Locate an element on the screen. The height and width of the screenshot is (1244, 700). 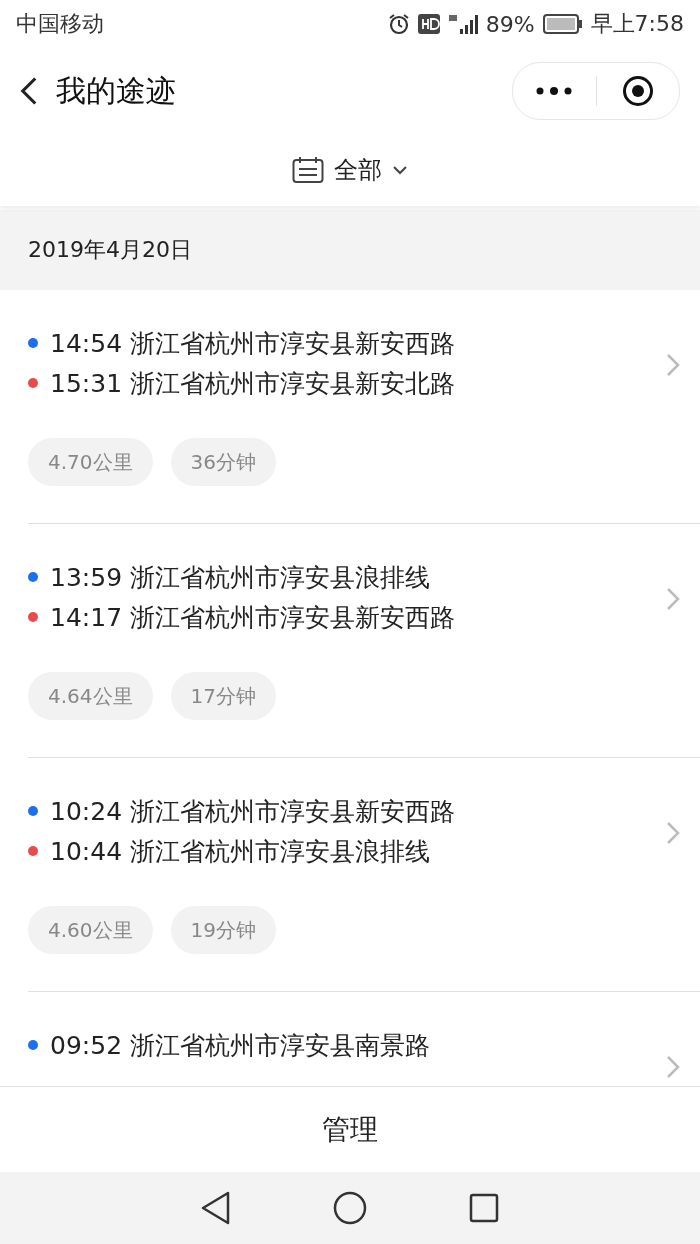
distance-tag: 4.70公里 is located at coordinates (90, 462).